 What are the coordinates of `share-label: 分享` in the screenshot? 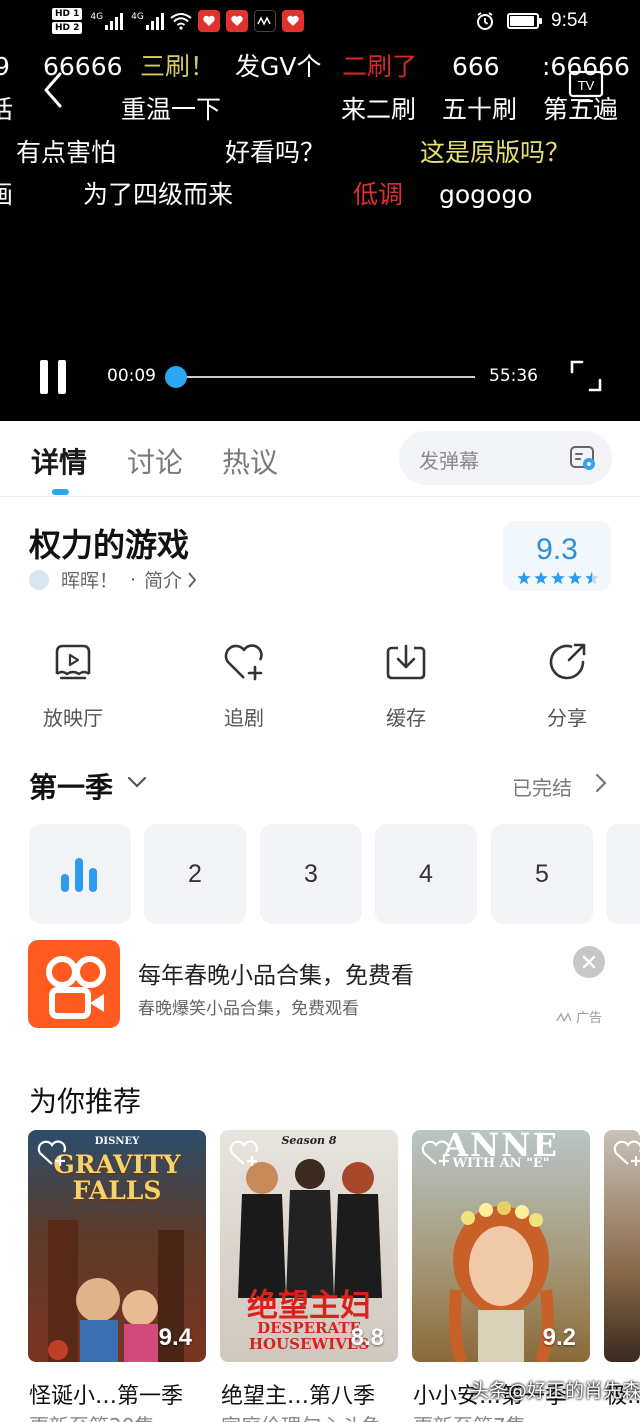 It's located at (567, 718).